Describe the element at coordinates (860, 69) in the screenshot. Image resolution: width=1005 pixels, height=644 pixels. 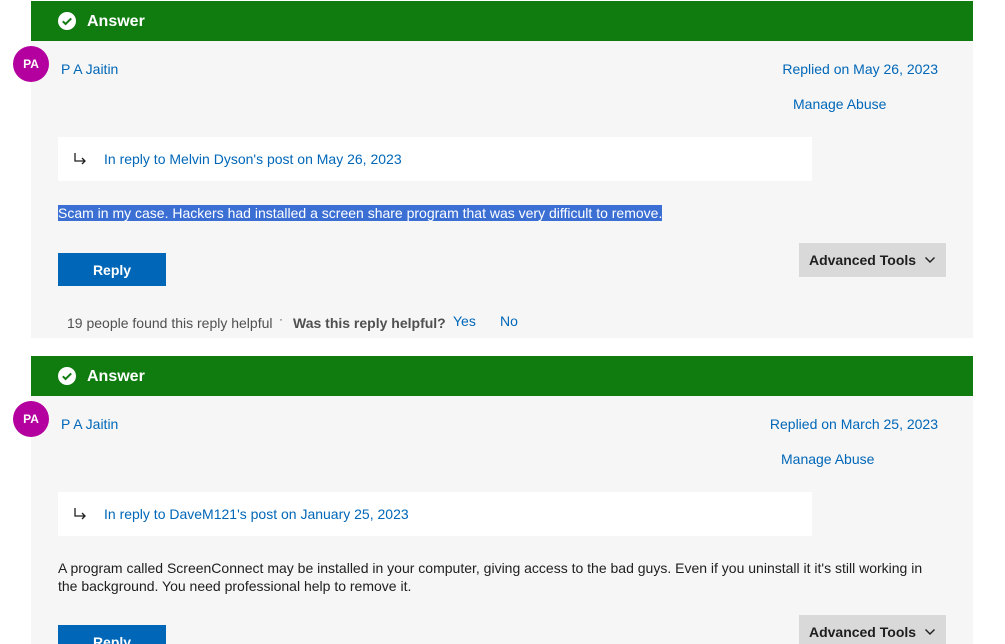
I see `replied-date-link: Replied on May 26, 2023` at that location.